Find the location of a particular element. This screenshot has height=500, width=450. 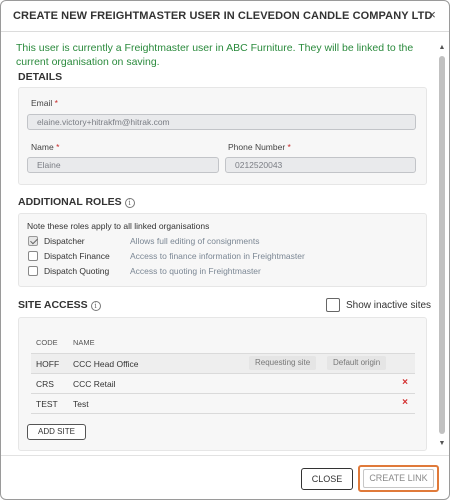

create-link-button-focus-ring: CREATE LINK is located at coordinates (398, 478).